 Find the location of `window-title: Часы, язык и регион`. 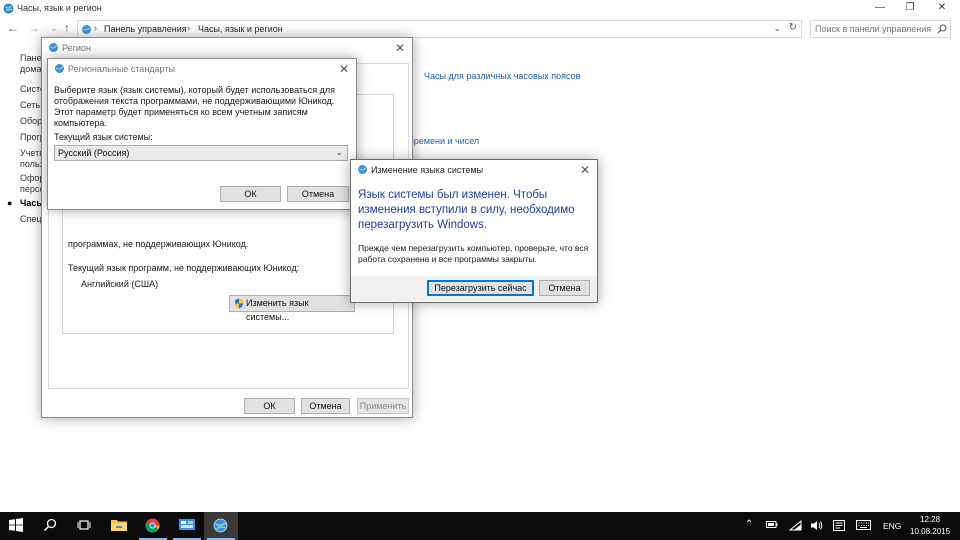

window-title: Часы, язык и регион is located at coordinates (59, 8).